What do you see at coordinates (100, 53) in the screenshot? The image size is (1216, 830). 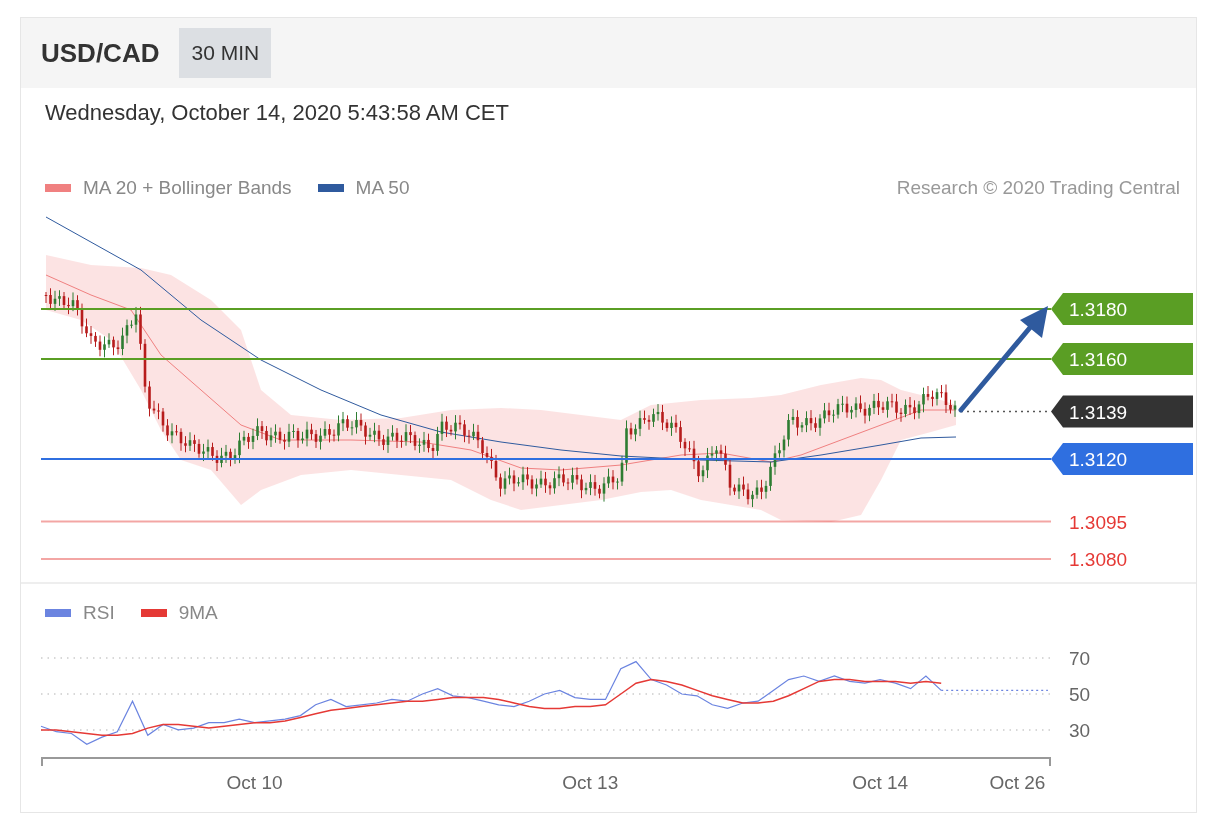 I see `symbol-title: USD/CAD` at bounding box center [100, 53].